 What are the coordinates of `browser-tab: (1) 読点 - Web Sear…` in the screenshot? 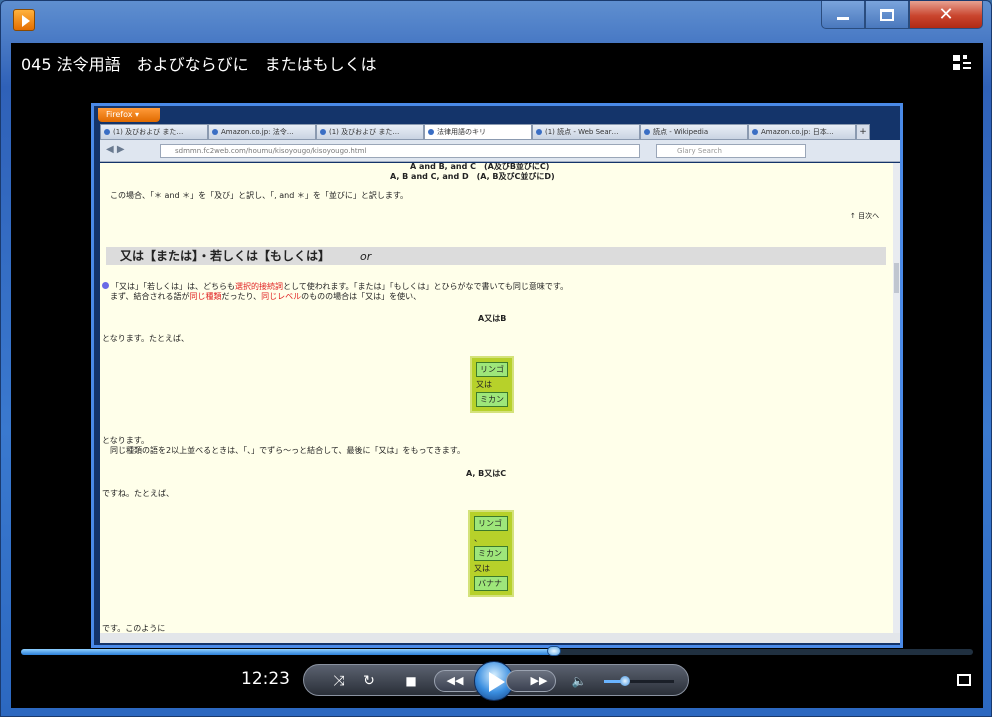 It's located at (586, 132).